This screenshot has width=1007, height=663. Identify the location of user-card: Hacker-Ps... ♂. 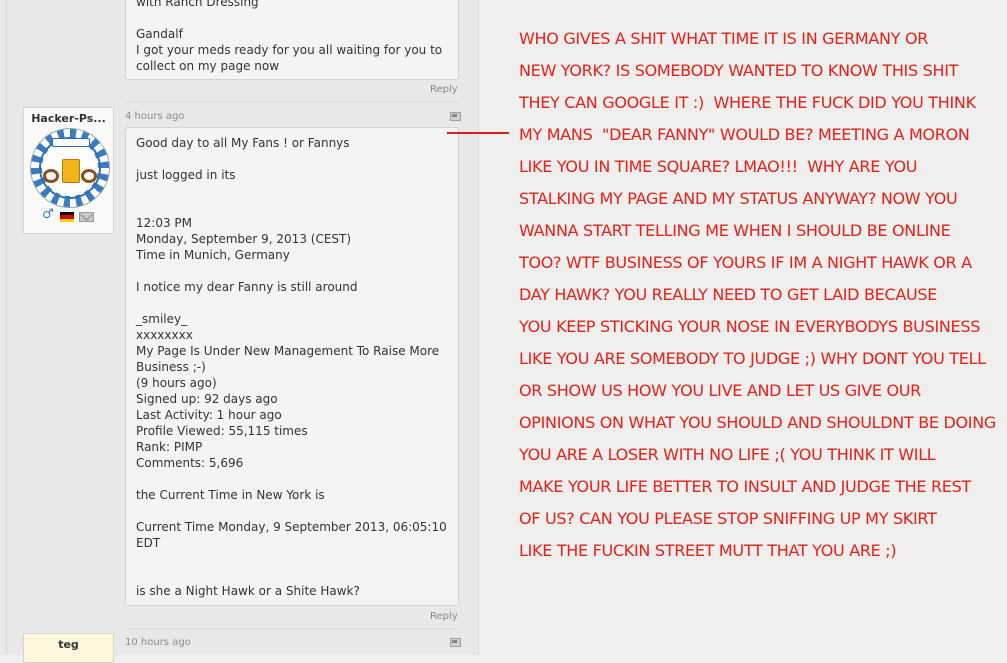
(68, 170).